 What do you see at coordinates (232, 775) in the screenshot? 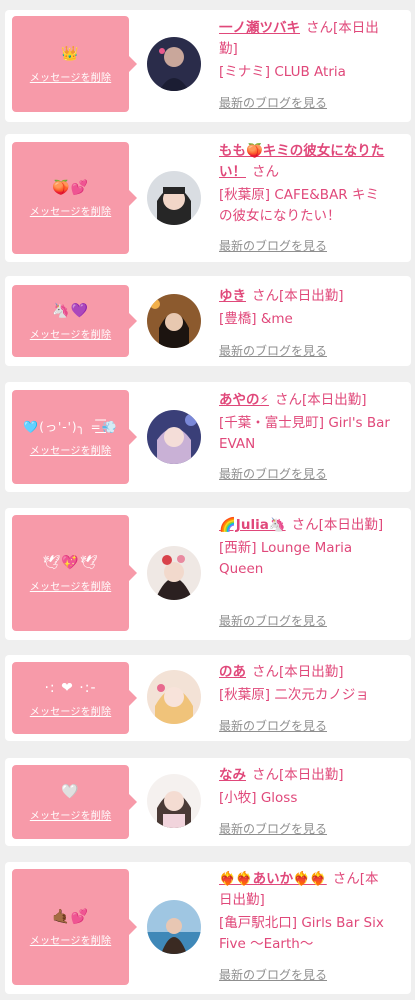
I see `cast-name-link: なみ` at bounding box center [232, 775].